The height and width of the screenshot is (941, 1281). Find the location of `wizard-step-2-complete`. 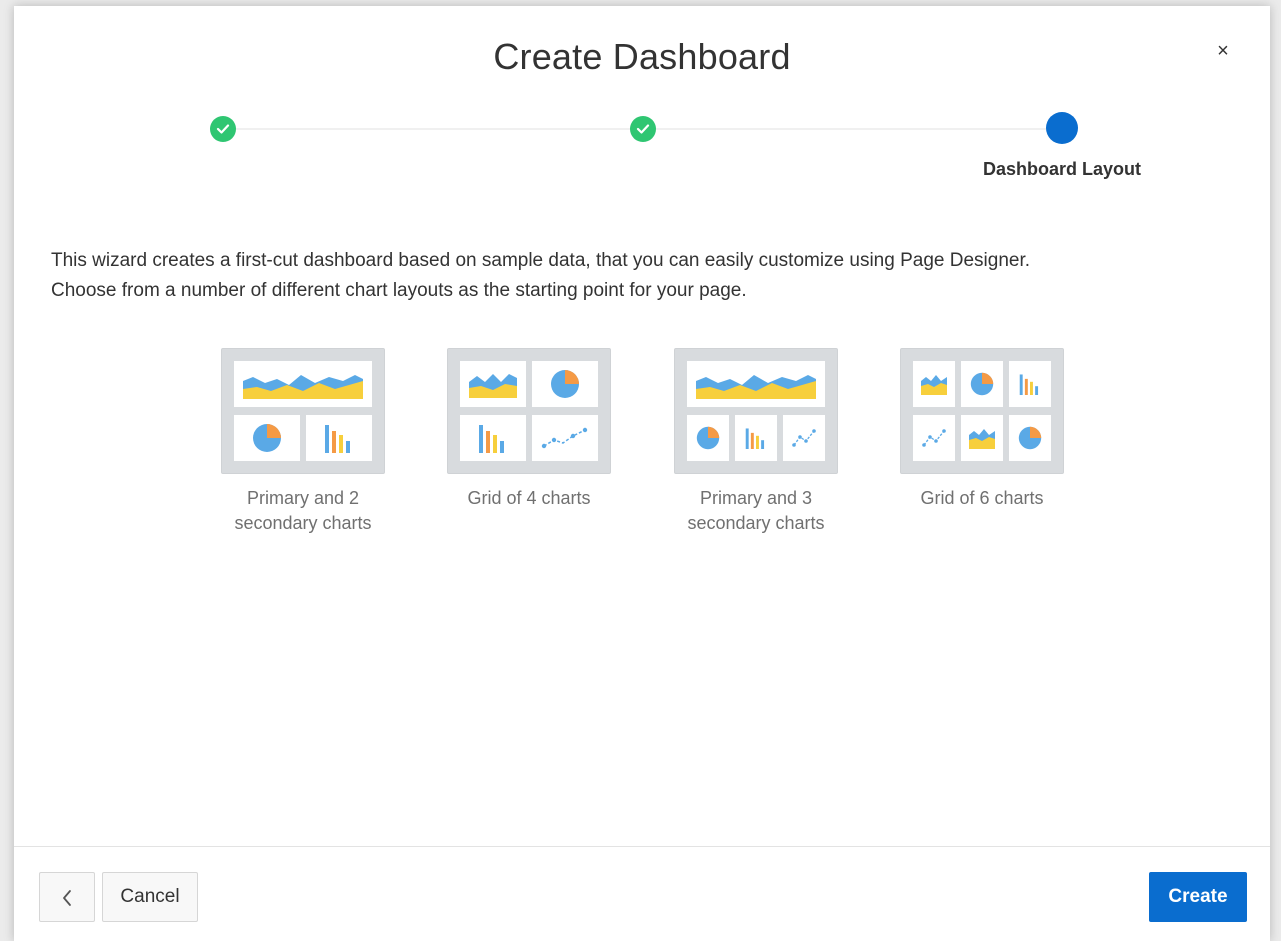

wizard-step-2-complete is located at coordinates (643, 129).